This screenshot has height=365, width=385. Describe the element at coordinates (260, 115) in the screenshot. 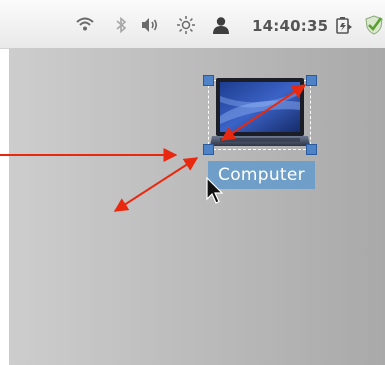

I see `laptop-icon` at that location.